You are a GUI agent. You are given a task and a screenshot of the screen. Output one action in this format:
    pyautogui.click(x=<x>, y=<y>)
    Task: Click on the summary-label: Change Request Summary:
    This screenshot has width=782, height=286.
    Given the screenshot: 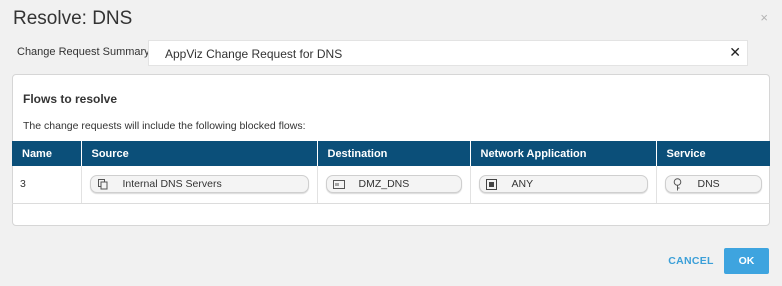 What is the action you would take?
    pyautogui.click(x=85, y=52)
    